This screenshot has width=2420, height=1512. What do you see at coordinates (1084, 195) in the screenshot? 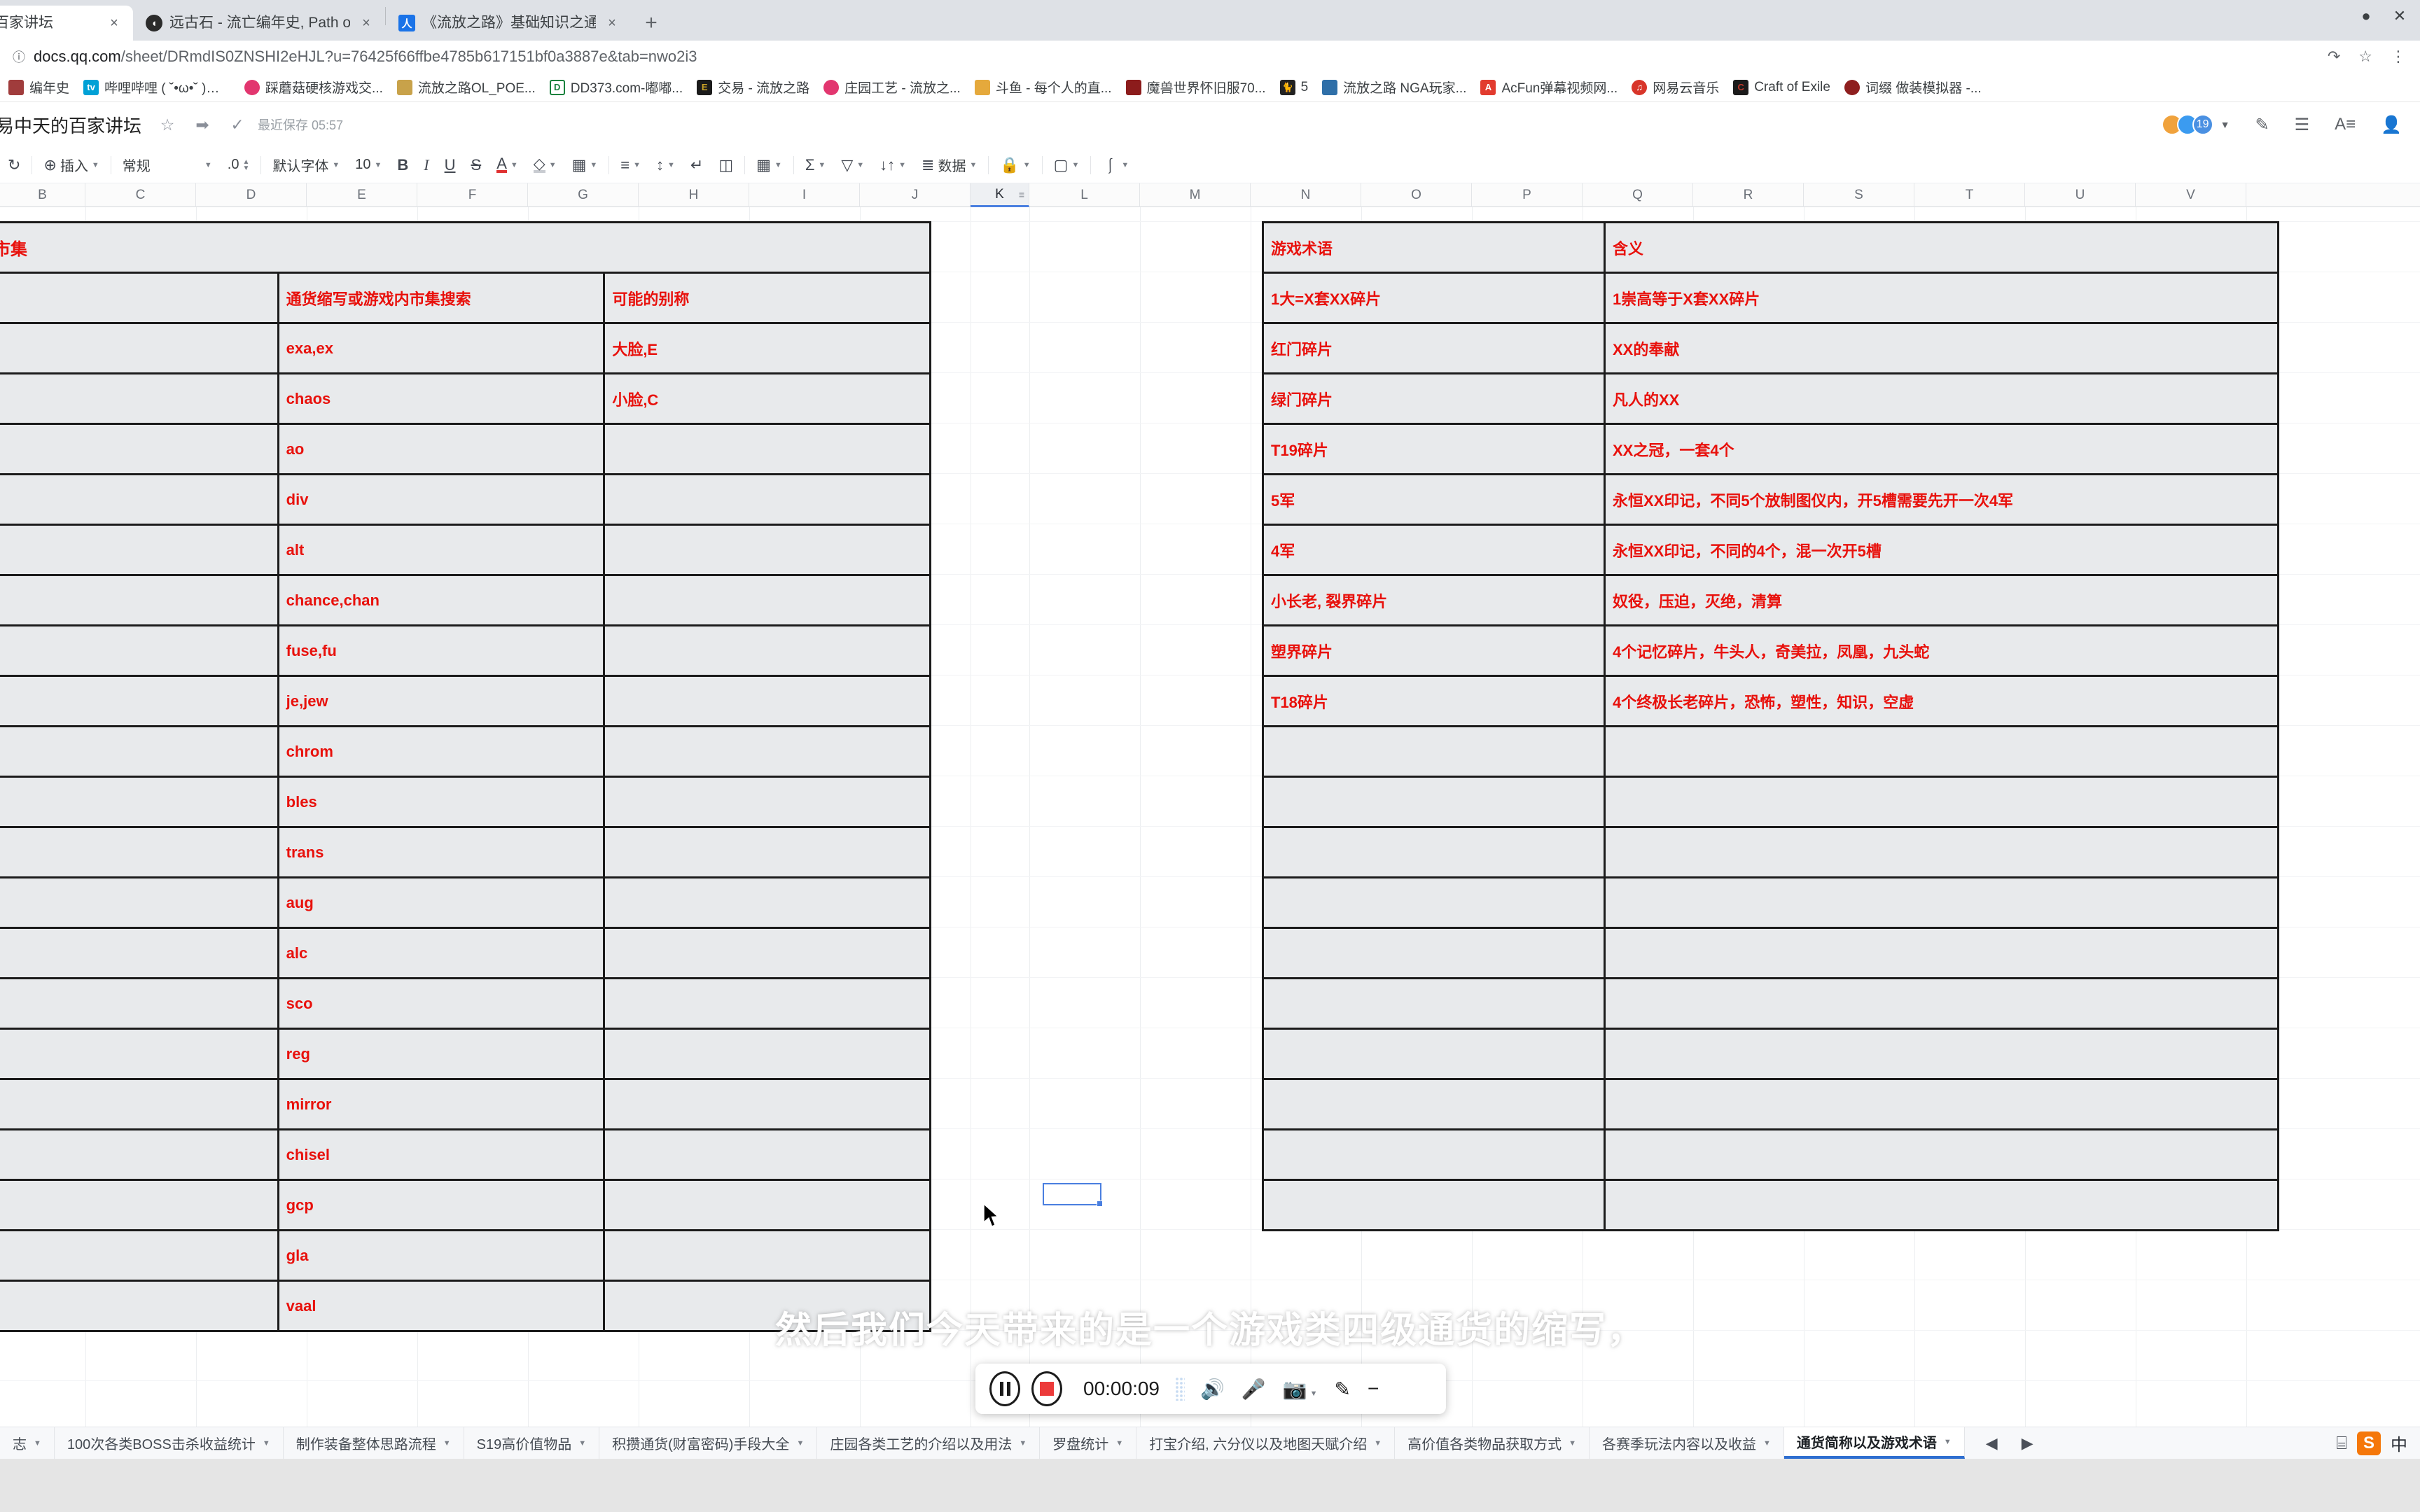
I see `column-header-L: L` at bounding box center [1084, 195].